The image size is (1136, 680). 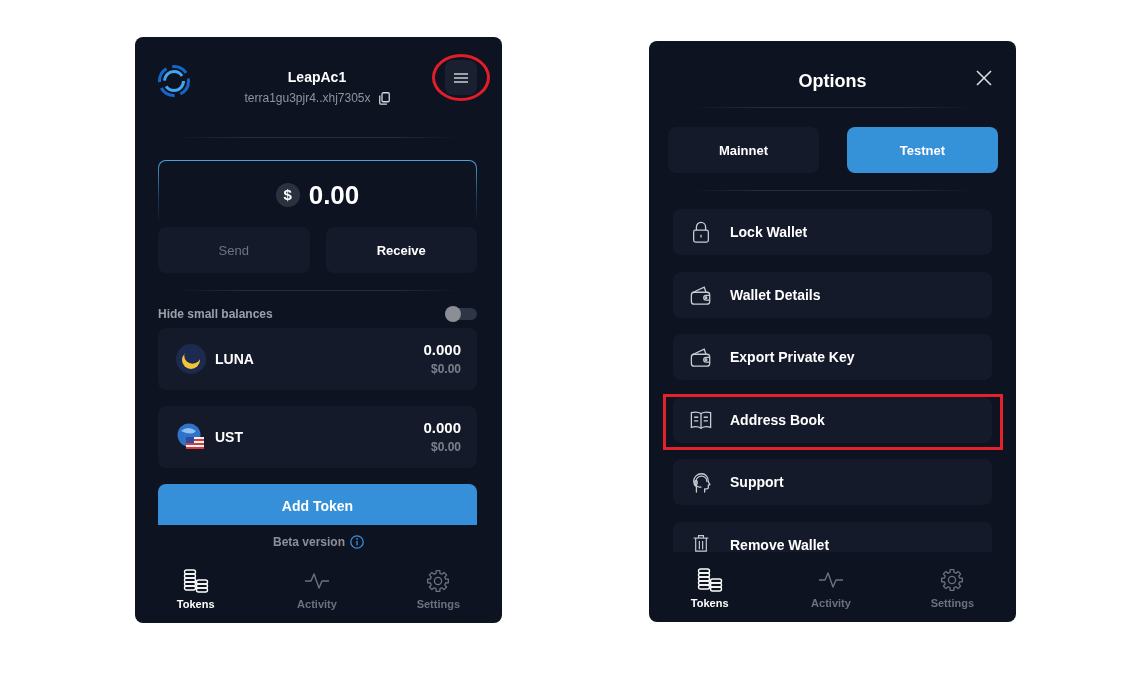 I want to click on action-button: Receive, so click(x=401, y=250).